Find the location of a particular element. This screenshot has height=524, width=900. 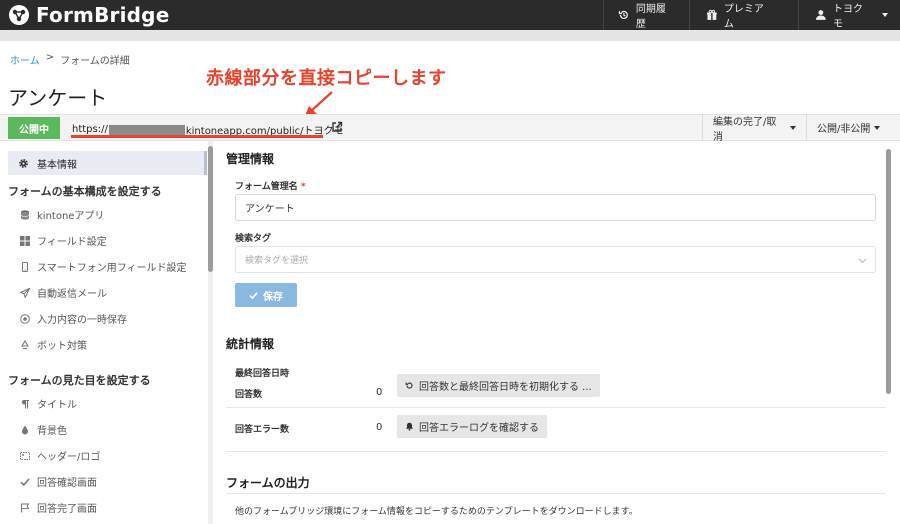

status-badge: 公開中 is located at coordinates (34, 128).